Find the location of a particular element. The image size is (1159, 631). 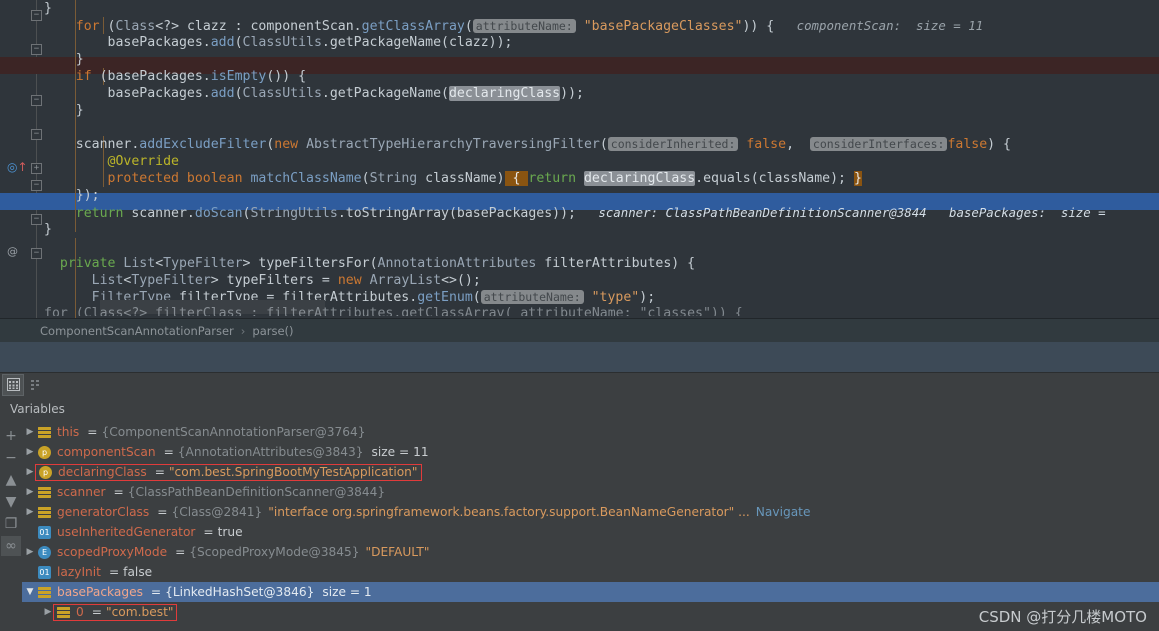

move-up-button: ▲ is located at coordinates (11, 480).